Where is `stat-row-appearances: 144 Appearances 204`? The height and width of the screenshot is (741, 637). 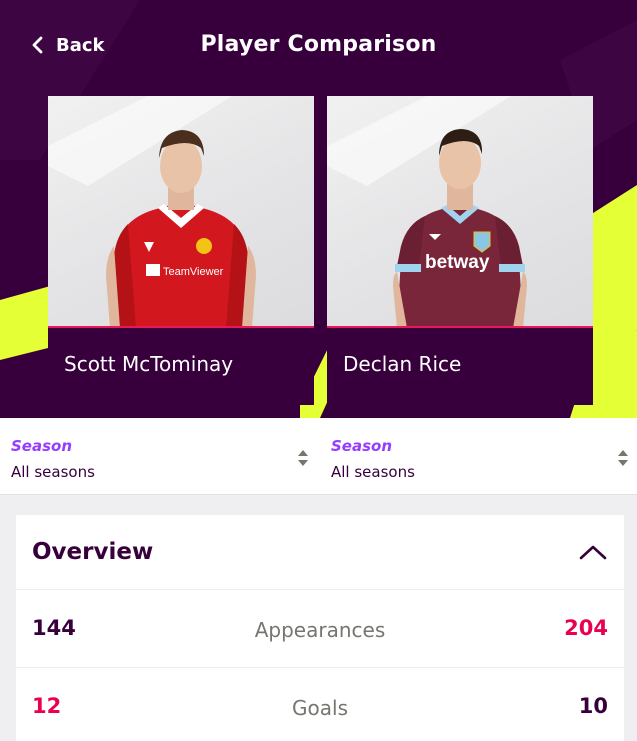 stat-row-appearances: 144 Appearances 204 is located at coordinates (320, 629).